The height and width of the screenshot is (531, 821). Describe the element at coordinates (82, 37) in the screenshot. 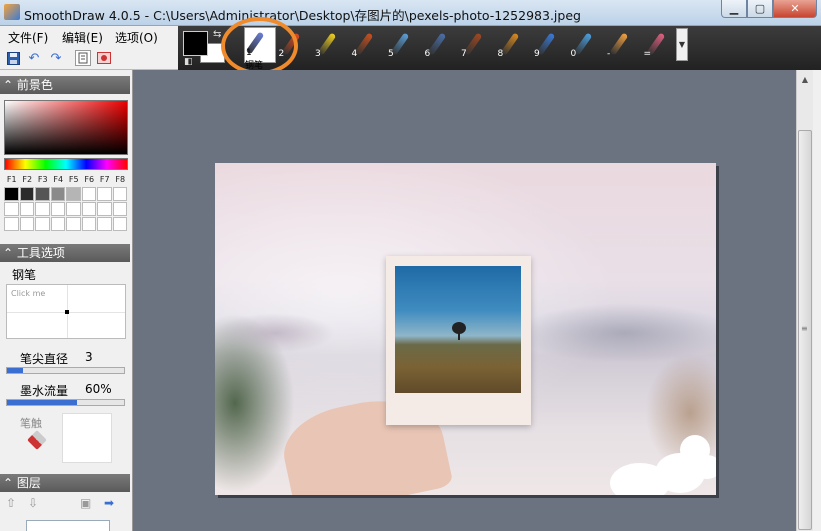

I see `menu-edit: 编辑(E)` at that location.